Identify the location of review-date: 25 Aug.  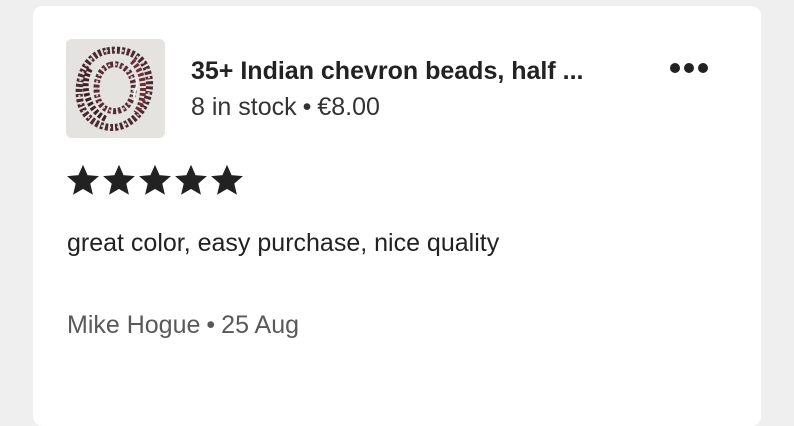
(260, 325).